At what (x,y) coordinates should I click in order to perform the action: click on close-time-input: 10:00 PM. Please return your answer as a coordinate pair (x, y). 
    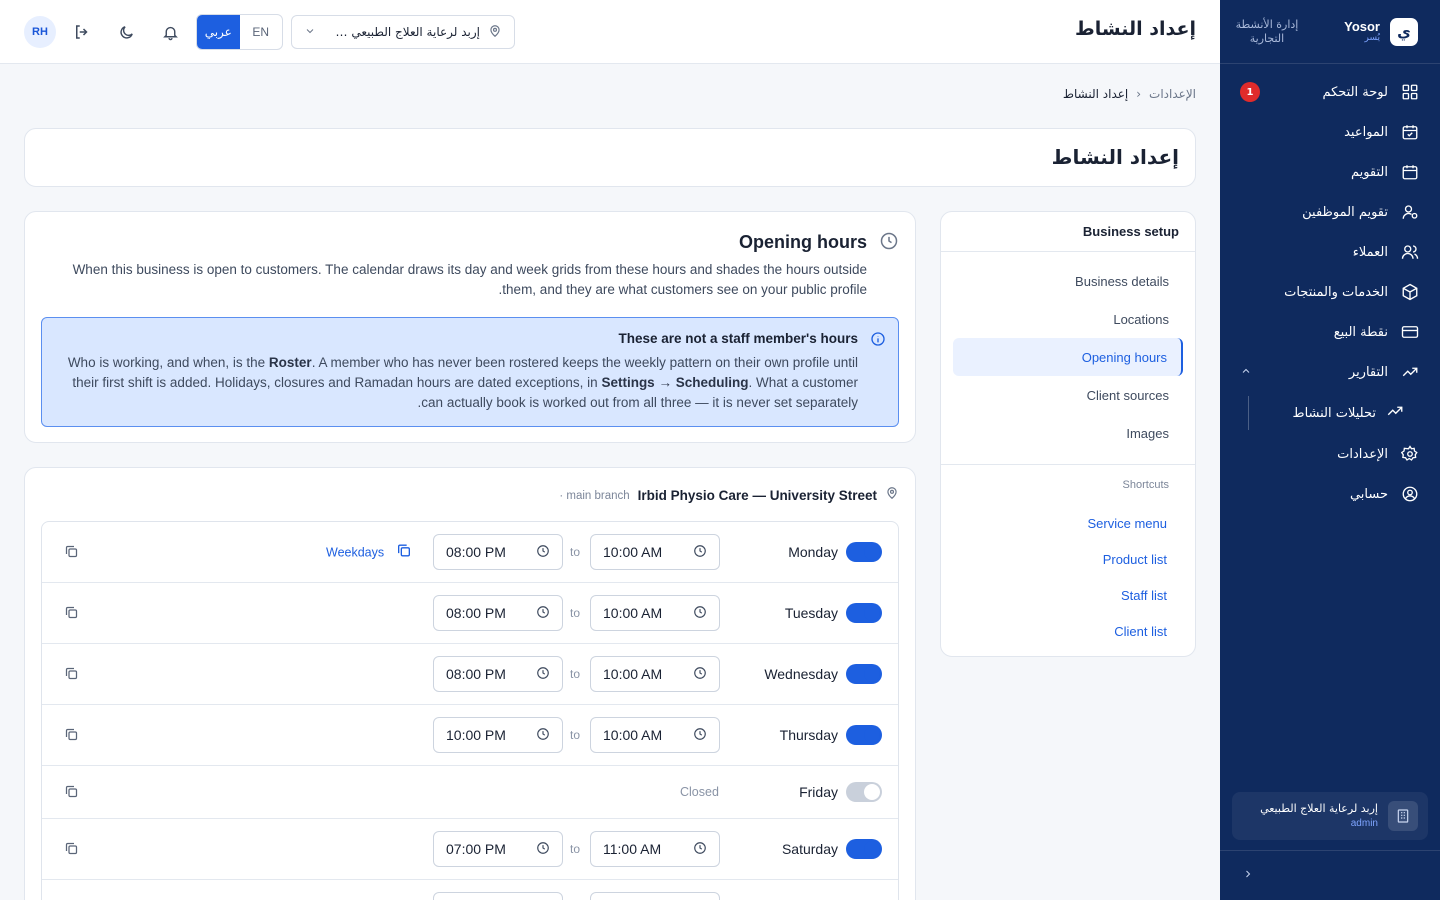
    Looking at the image, I should click on (498, 735).